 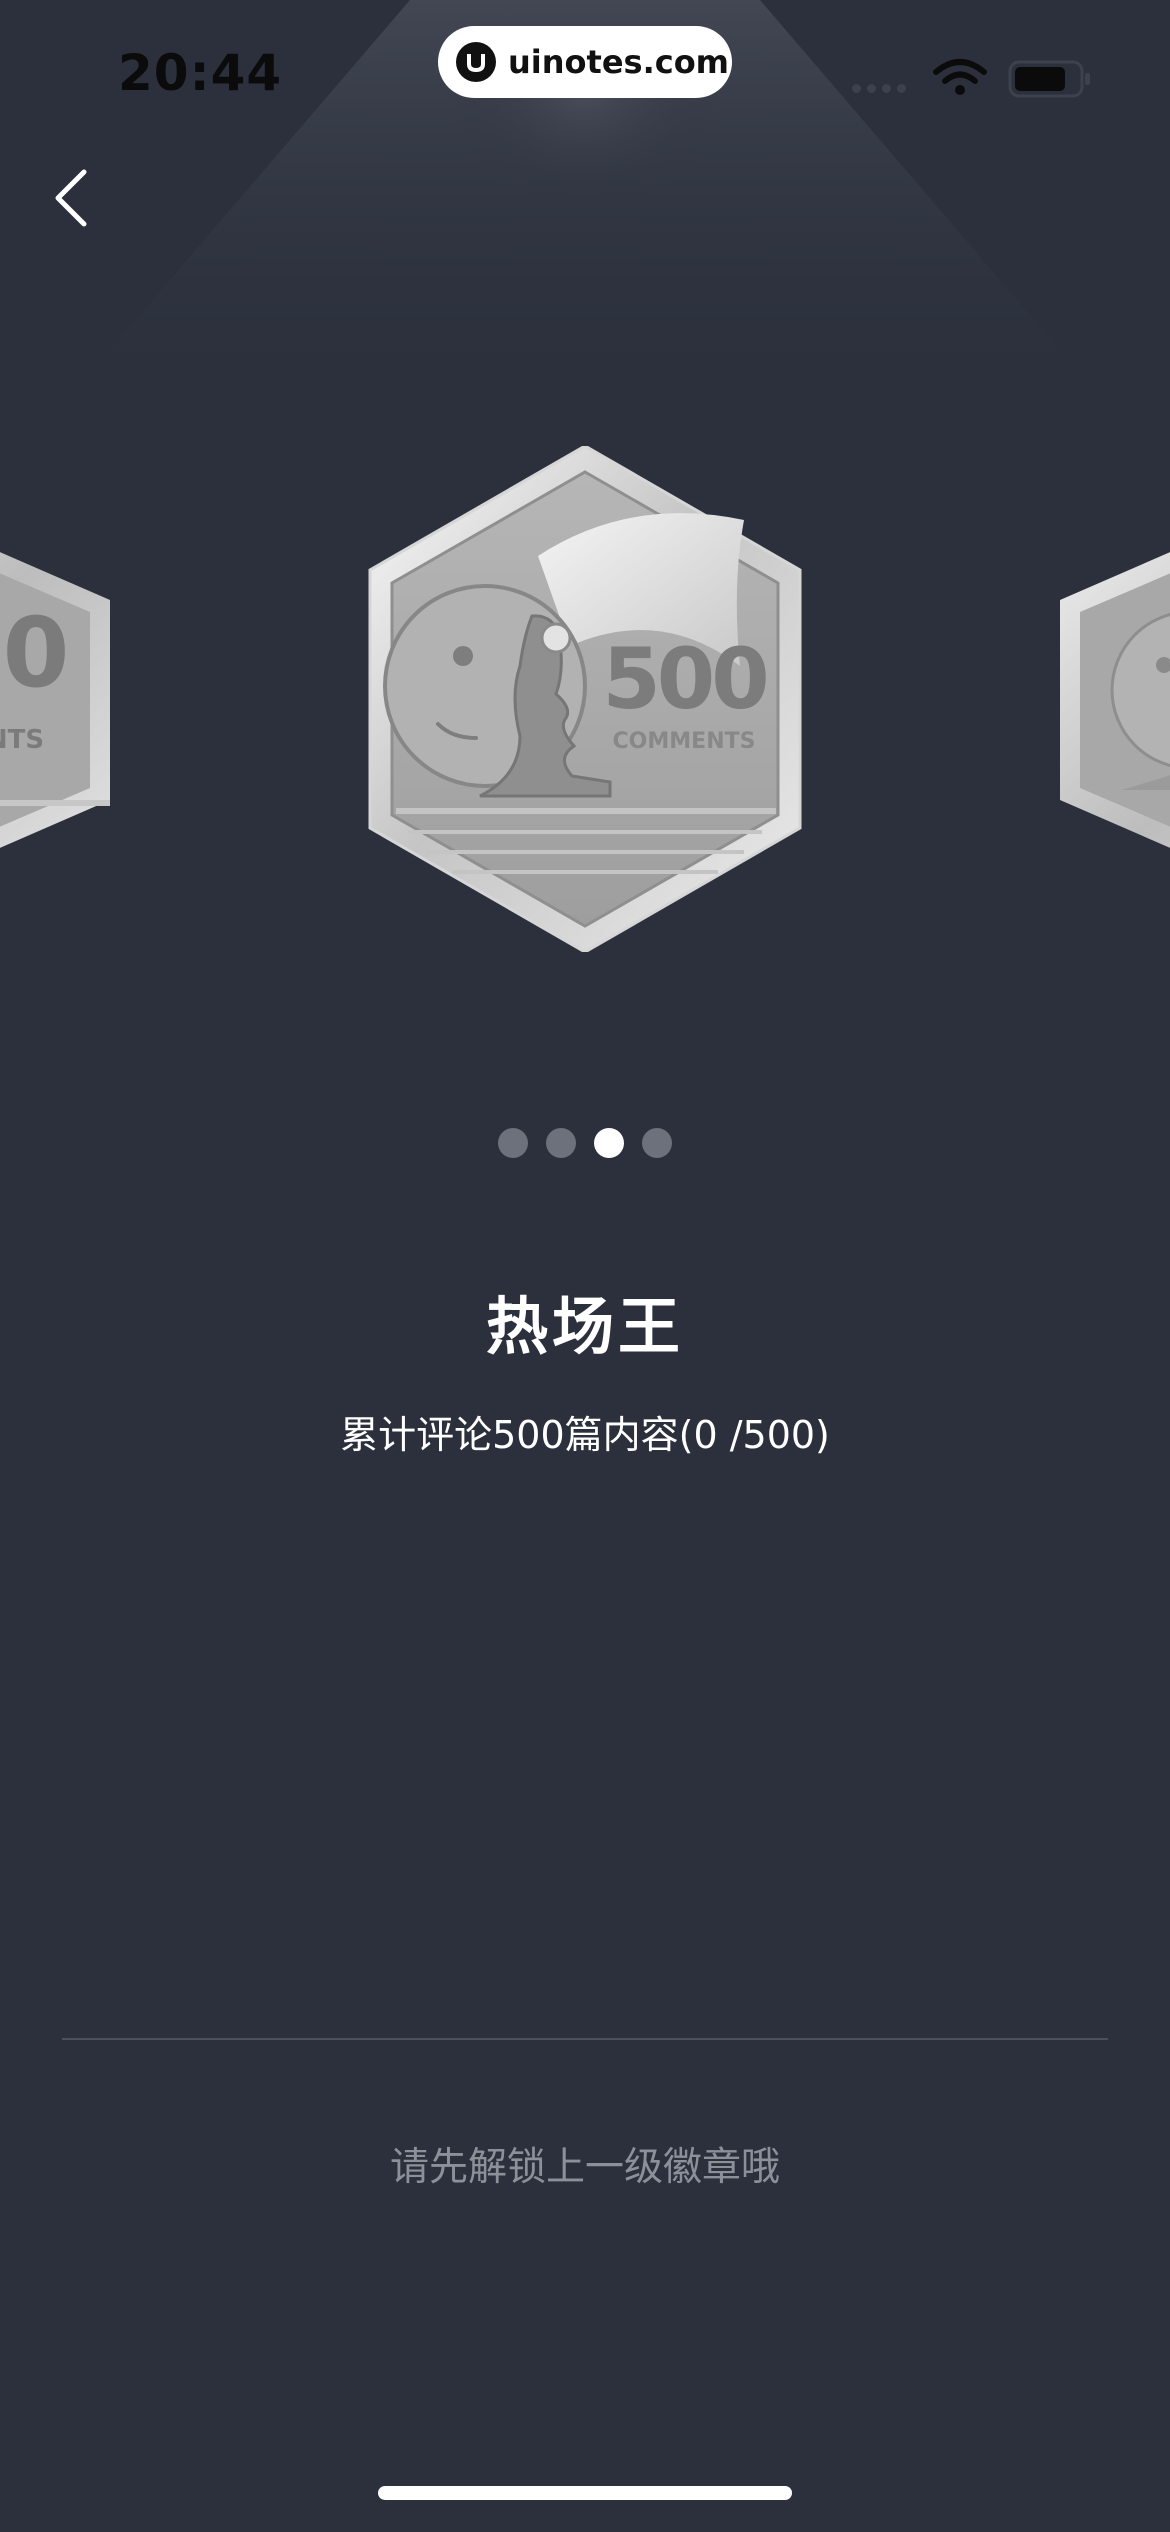 I want to click on previous-badge-caption: NTS, so click(x=22, y=740).